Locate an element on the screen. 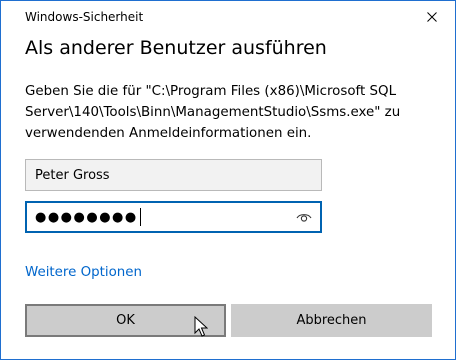  close-icon is located at coordinates (432, 17).